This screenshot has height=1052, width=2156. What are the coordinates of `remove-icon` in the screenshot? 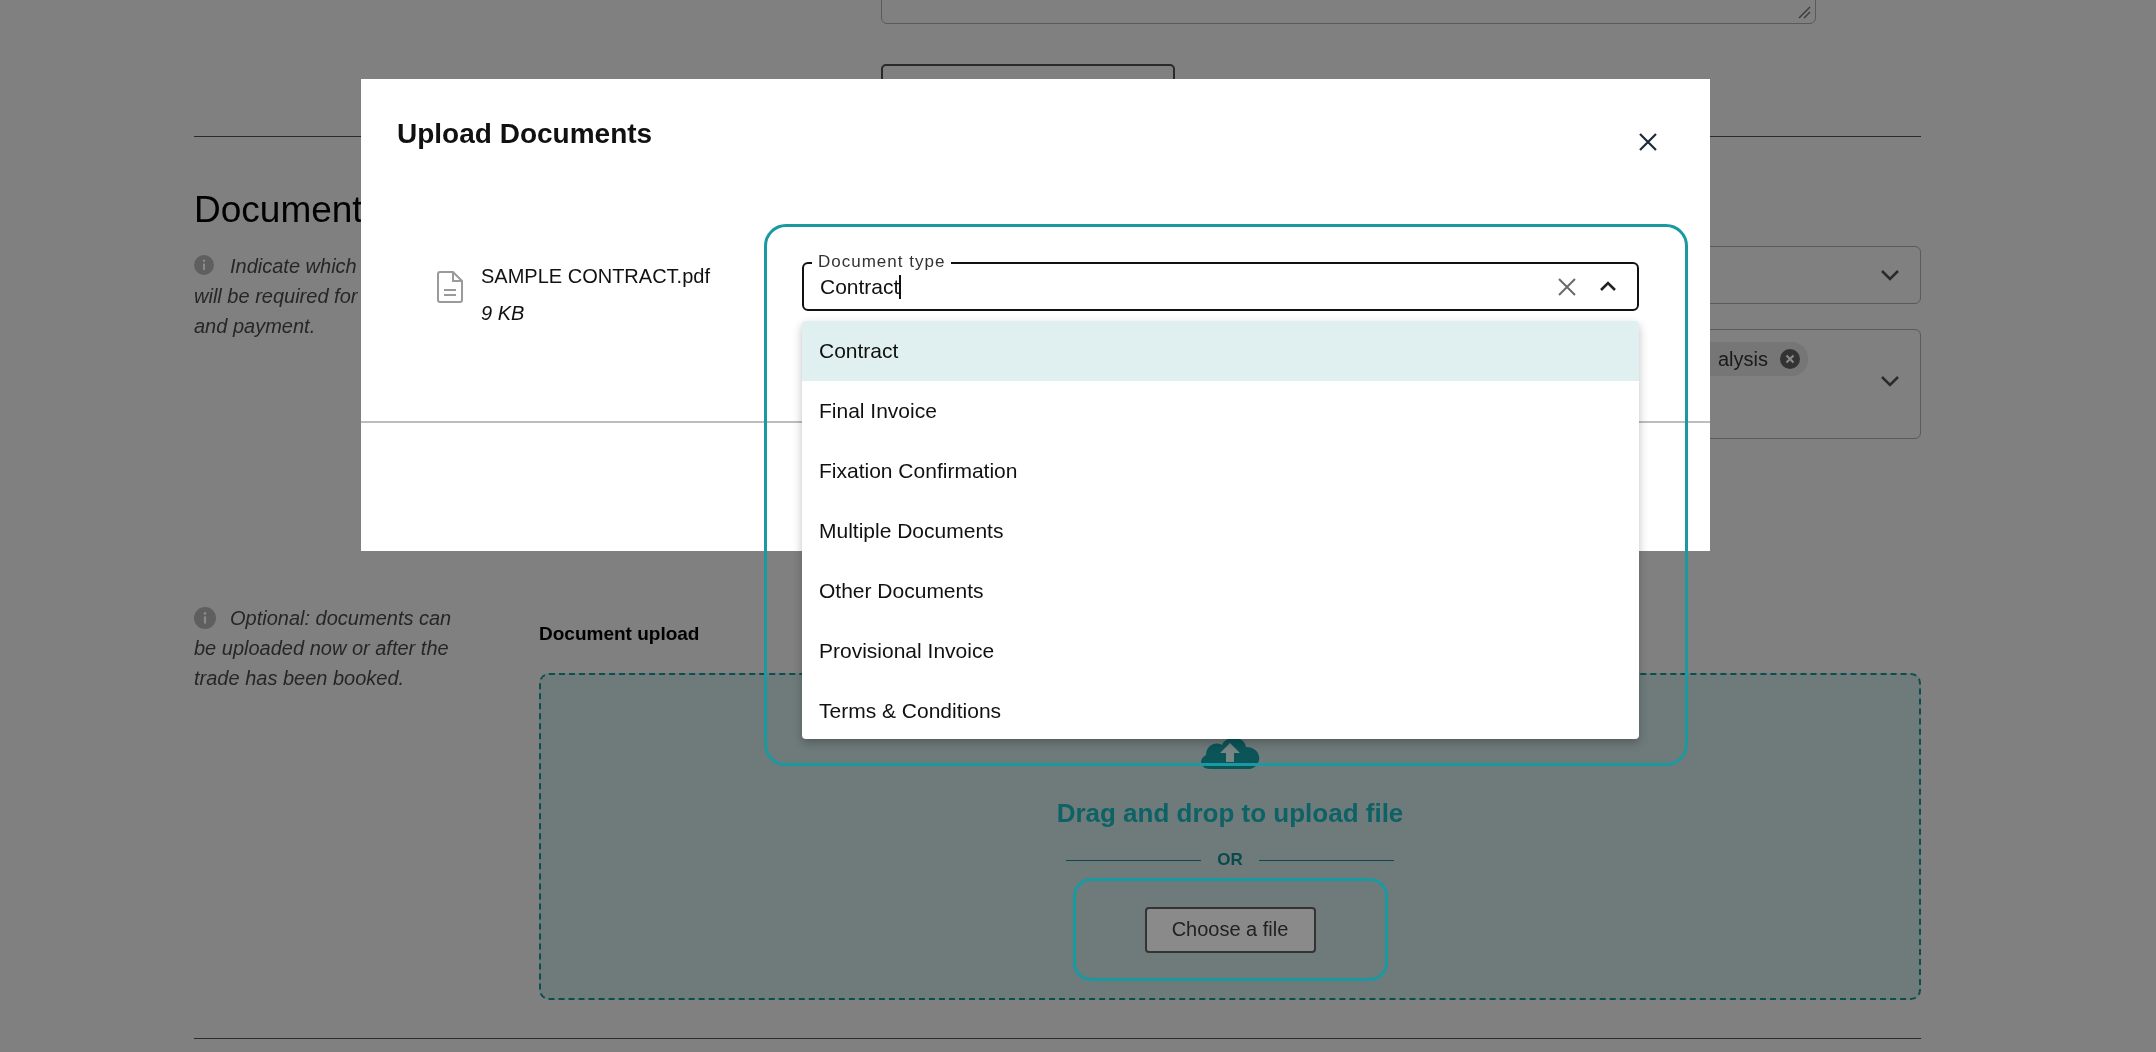 It's located at (1790, 359).